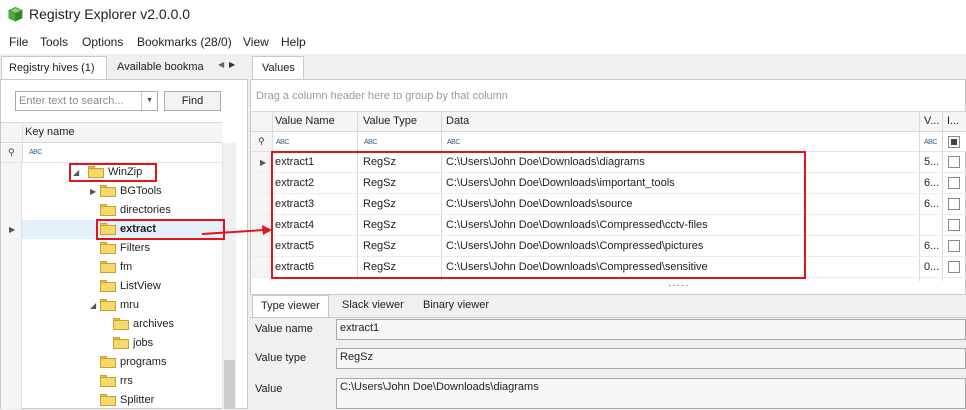 The image size is (966, 410). What do you see at coordinates (651, 393) in the screenshot?
I see `value-field: C:\Users\John Doe\Downloads\diagrams` at bounding box center [651, 393].